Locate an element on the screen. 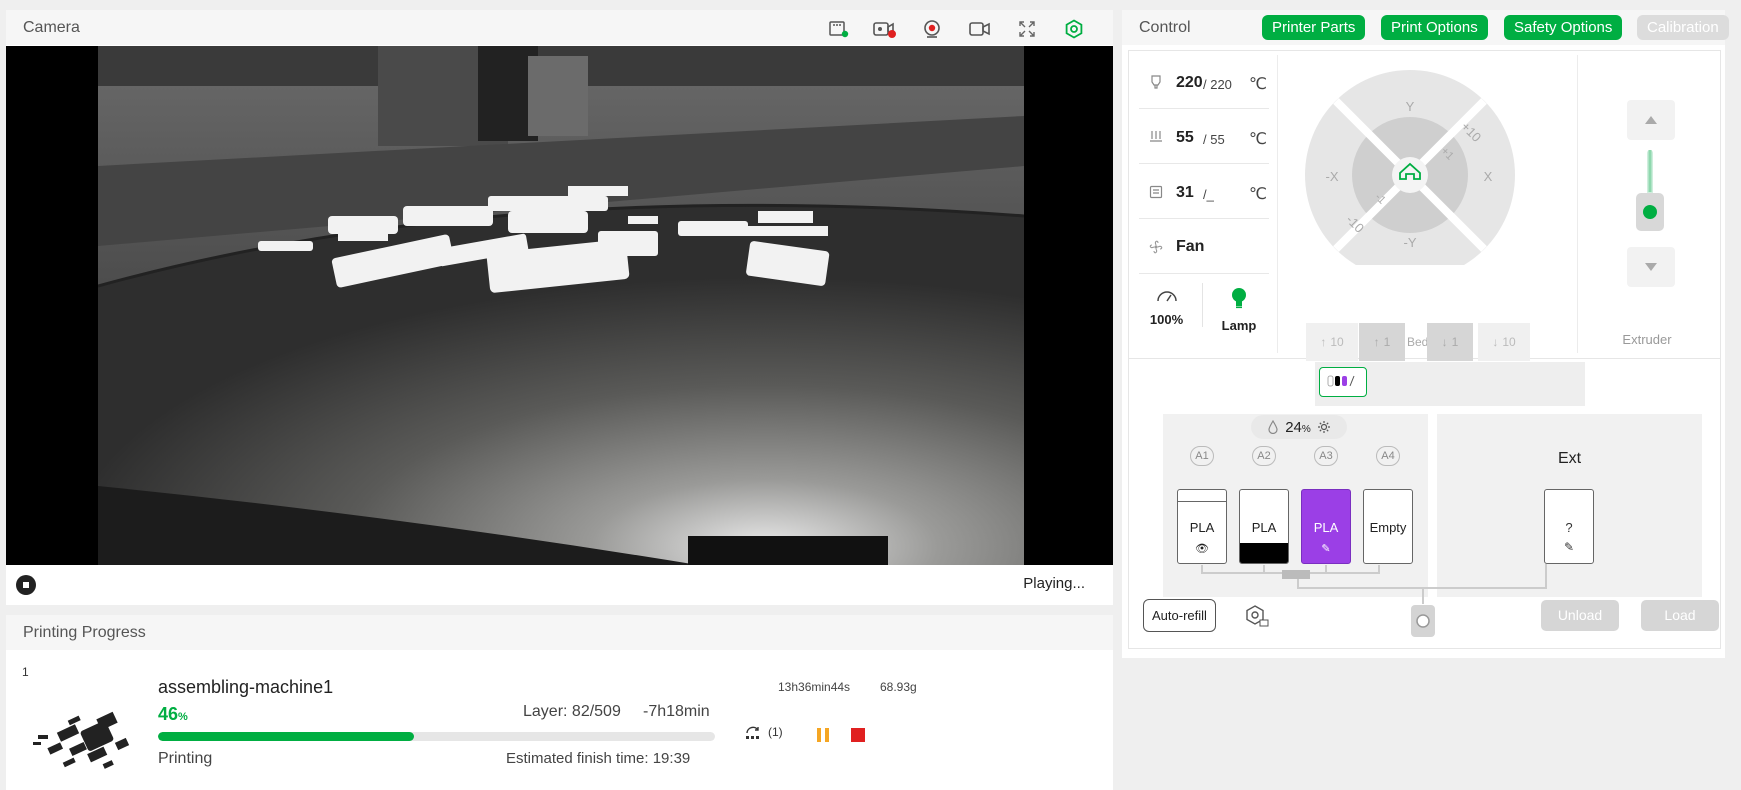 The height and width of the screenshot is (790, 1741). bed-label: Bed is located at coordinates (1418, 342).